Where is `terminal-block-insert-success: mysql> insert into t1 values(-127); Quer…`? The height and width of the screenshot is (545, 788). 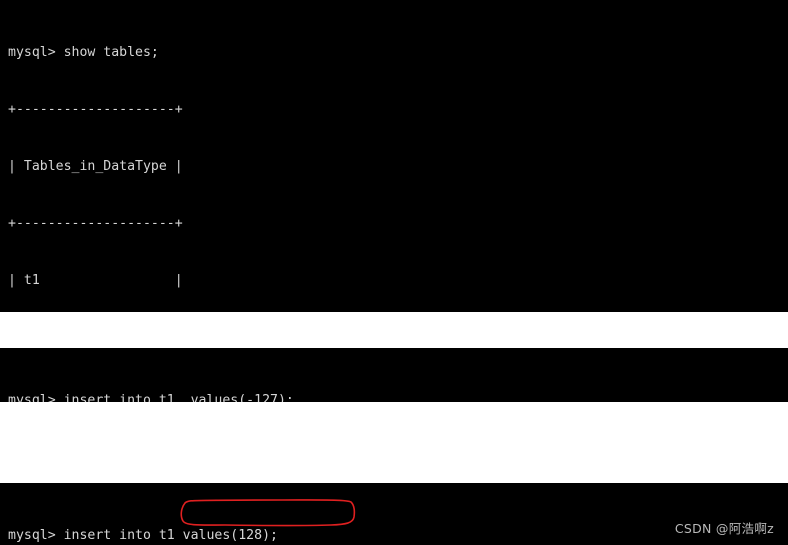 terminal-block-insert-success: mysql> insert into t1 values(-127); Quer… is located at coordinates (394, 375).